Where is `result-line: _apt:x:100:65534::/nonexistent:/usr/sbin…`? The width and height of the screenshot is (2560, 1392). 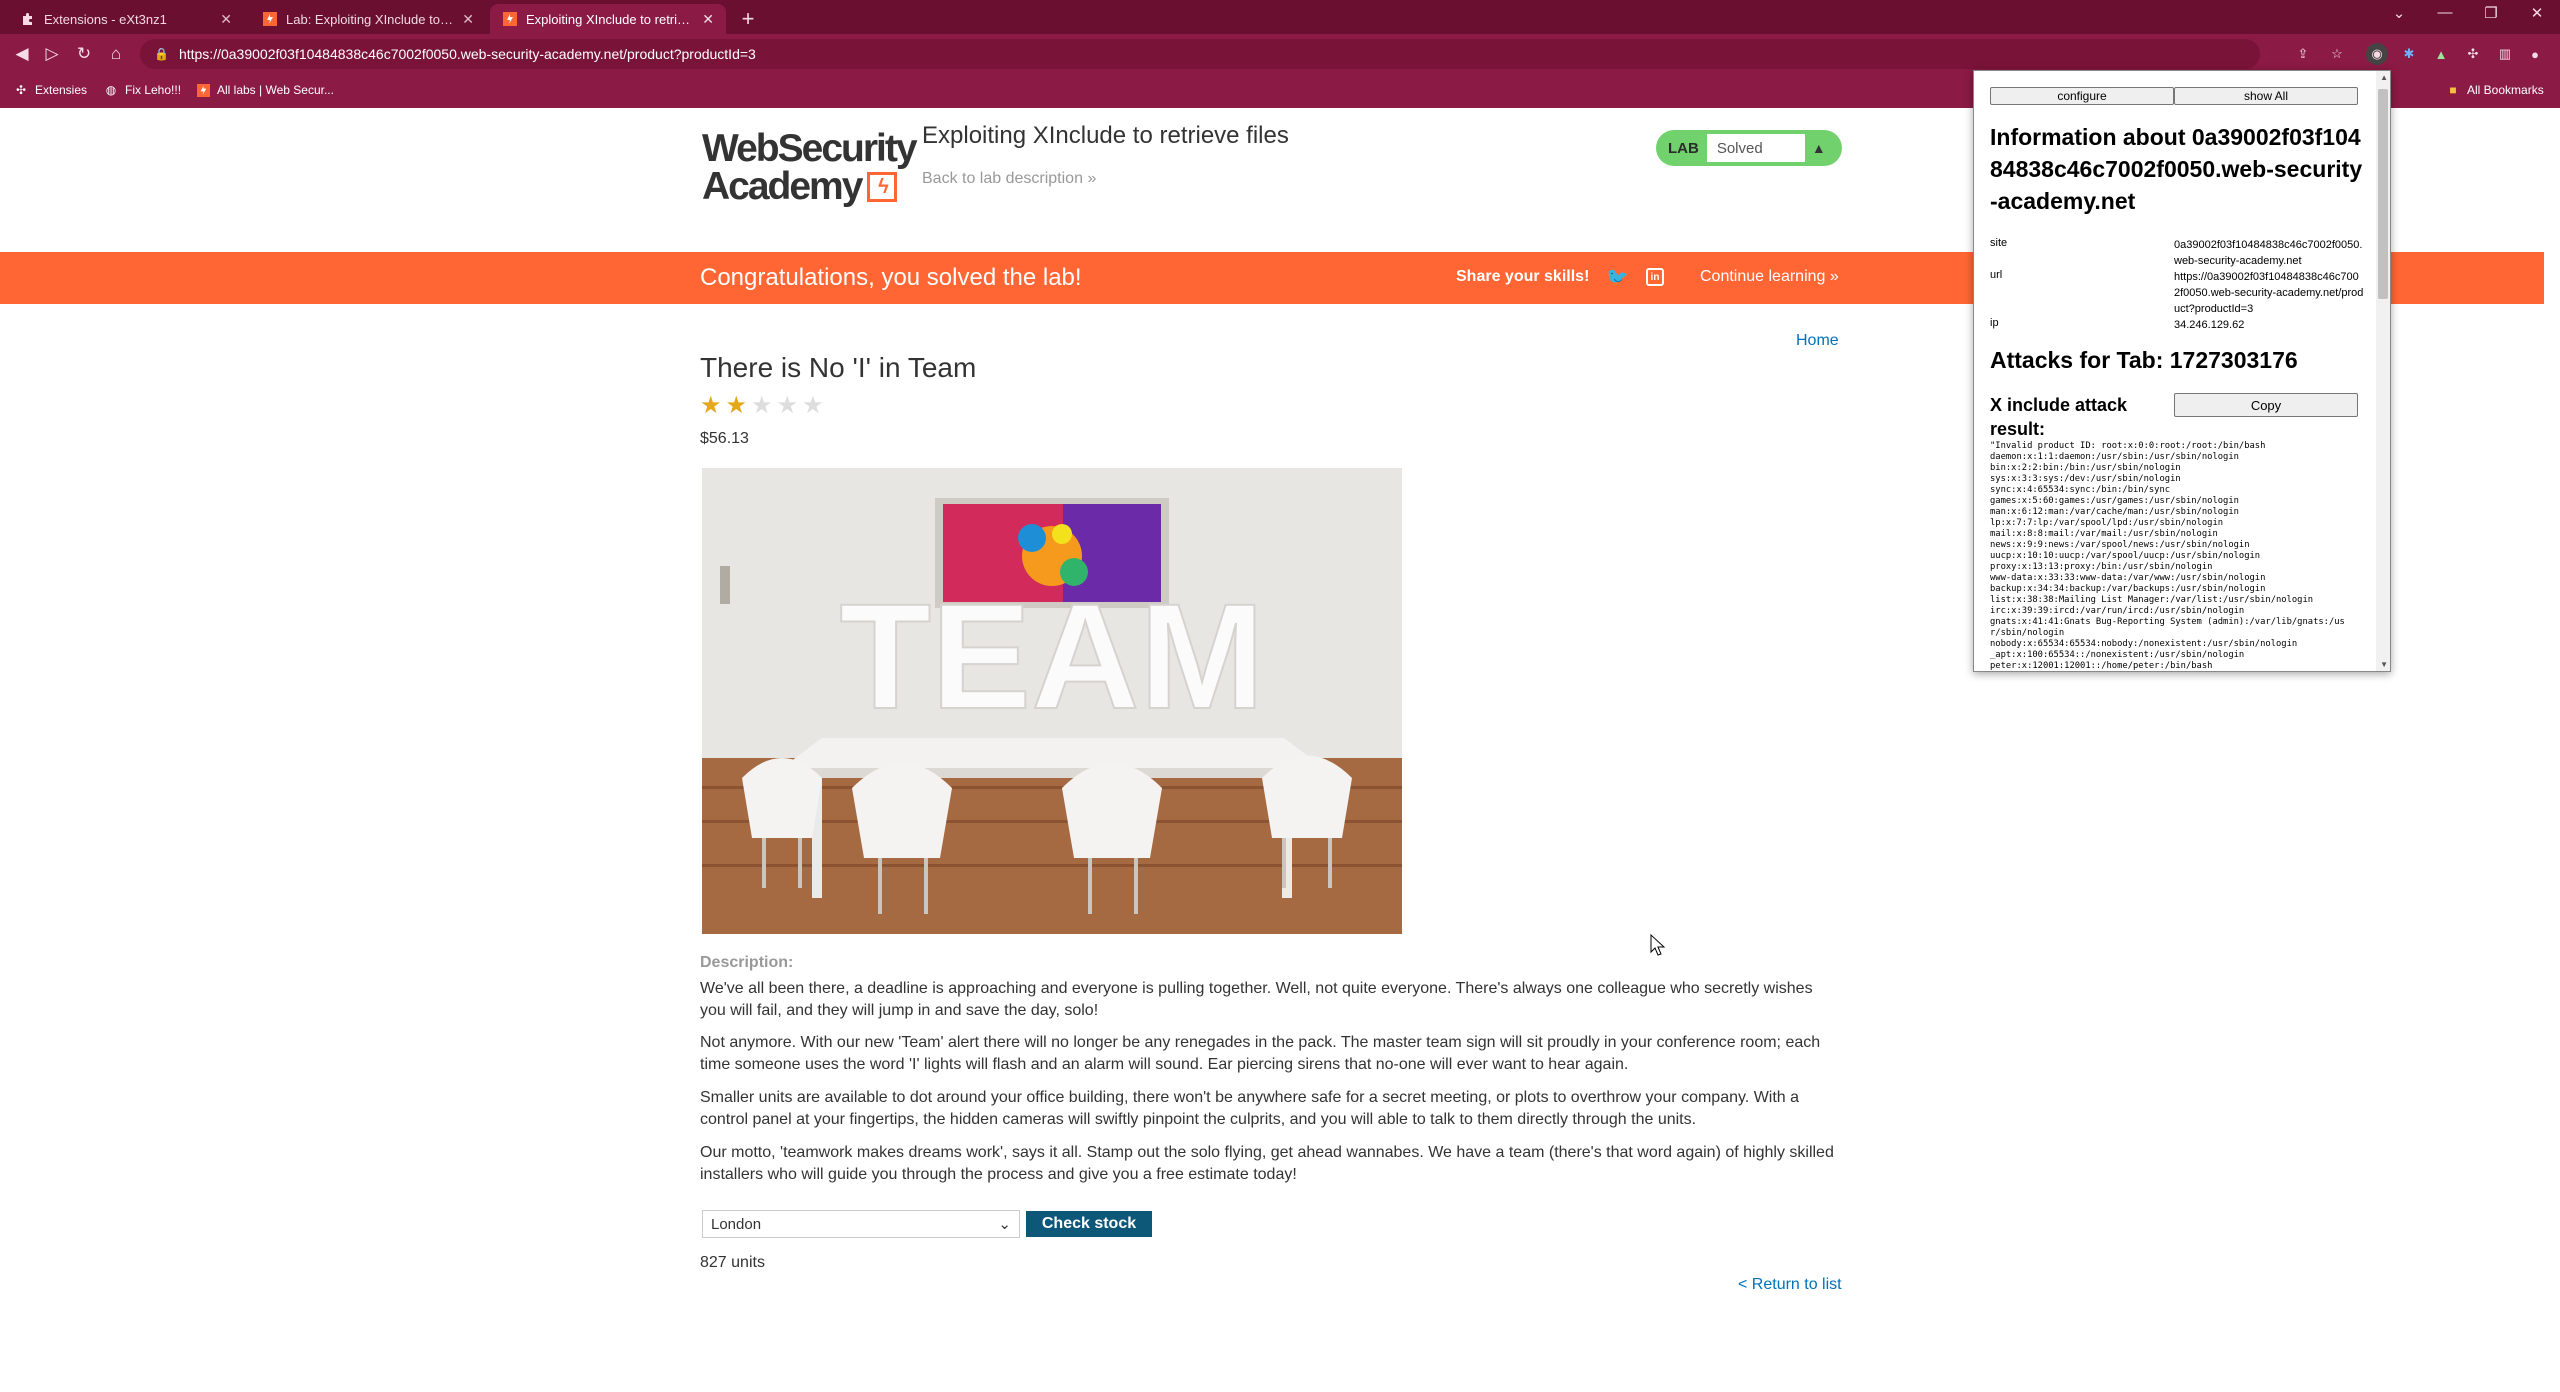
result-line: _apt:x:100:65534::/nonexistent:/usr/sbin… is located at coordinates (2117, 655).